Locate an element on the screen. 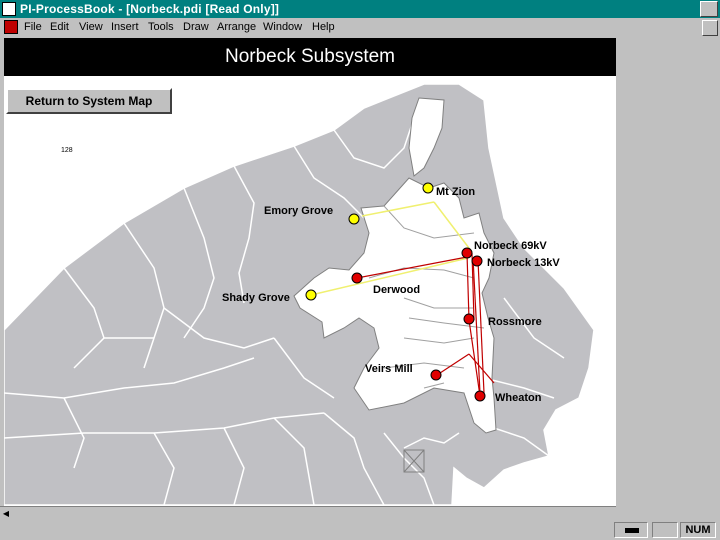 The image size is (720, 540). substation-marker-norbeck-69kv is located at coordinates (467, 253).